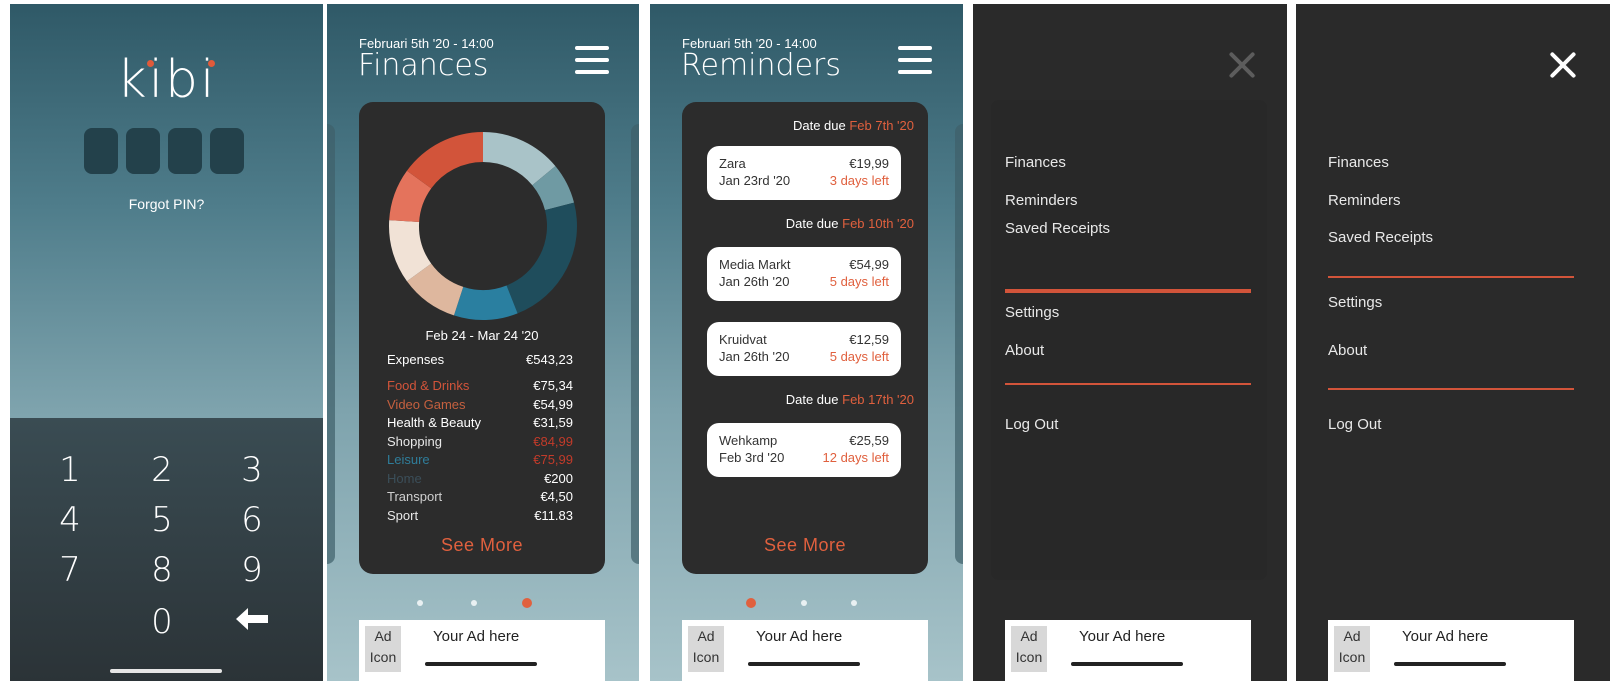 This screenshot has width=1610, height=681. What do you see at coordinates (434, 422) in the screenshot?
I see `category-label: Health & Beauty` at bounding box center [434, 422].